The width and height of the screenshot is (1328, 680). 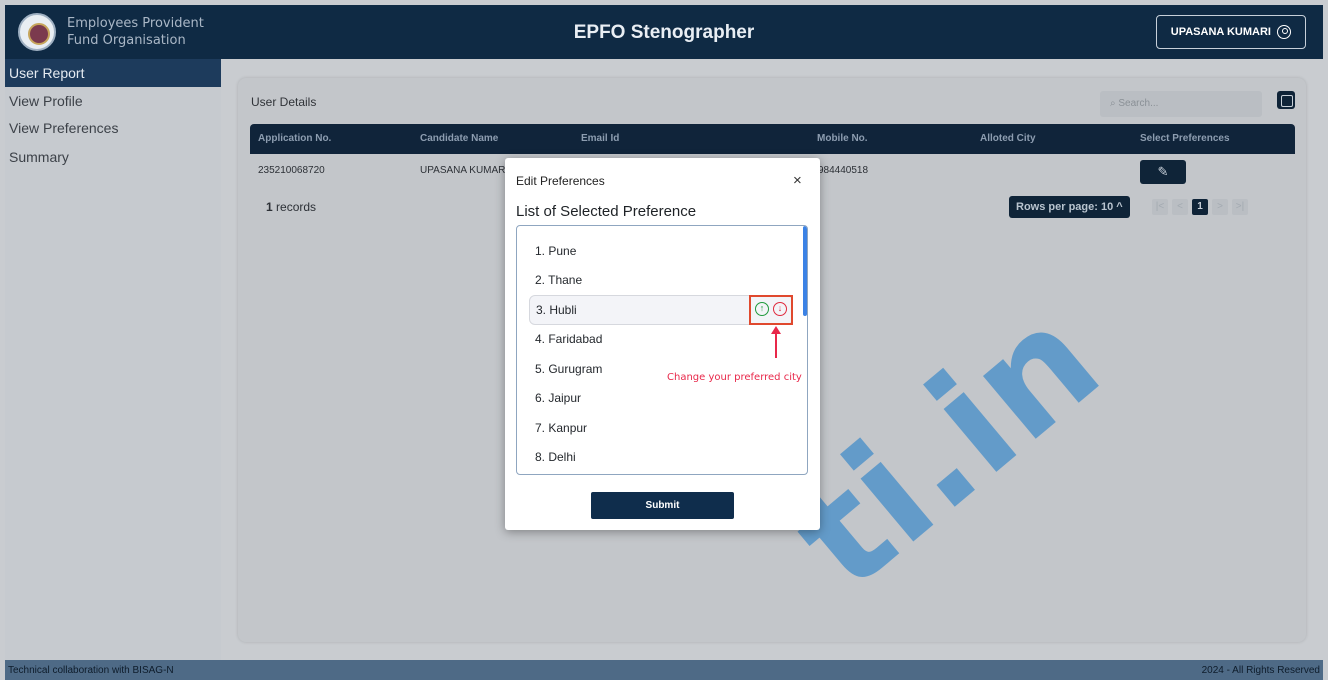 I want to click on annotation-arrow-line, so click(x=776, y=344).